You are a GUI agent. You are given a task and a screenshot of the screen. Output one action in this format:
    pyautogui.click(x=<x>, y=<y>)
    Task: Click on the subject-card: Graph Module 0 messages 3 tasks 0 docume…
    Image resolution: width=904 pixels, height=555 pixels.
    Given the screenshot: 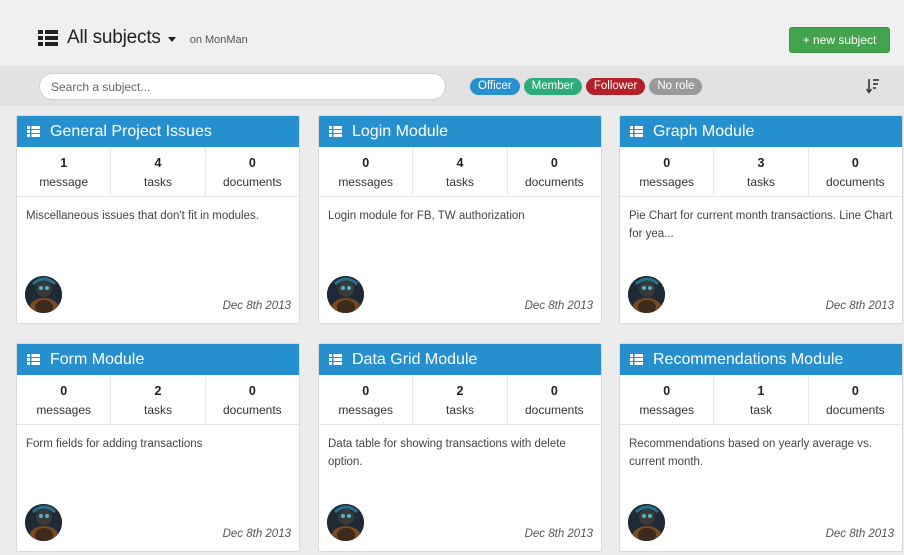 What is the action you would take?
    pyautogui.click(x=761, y=219)
    